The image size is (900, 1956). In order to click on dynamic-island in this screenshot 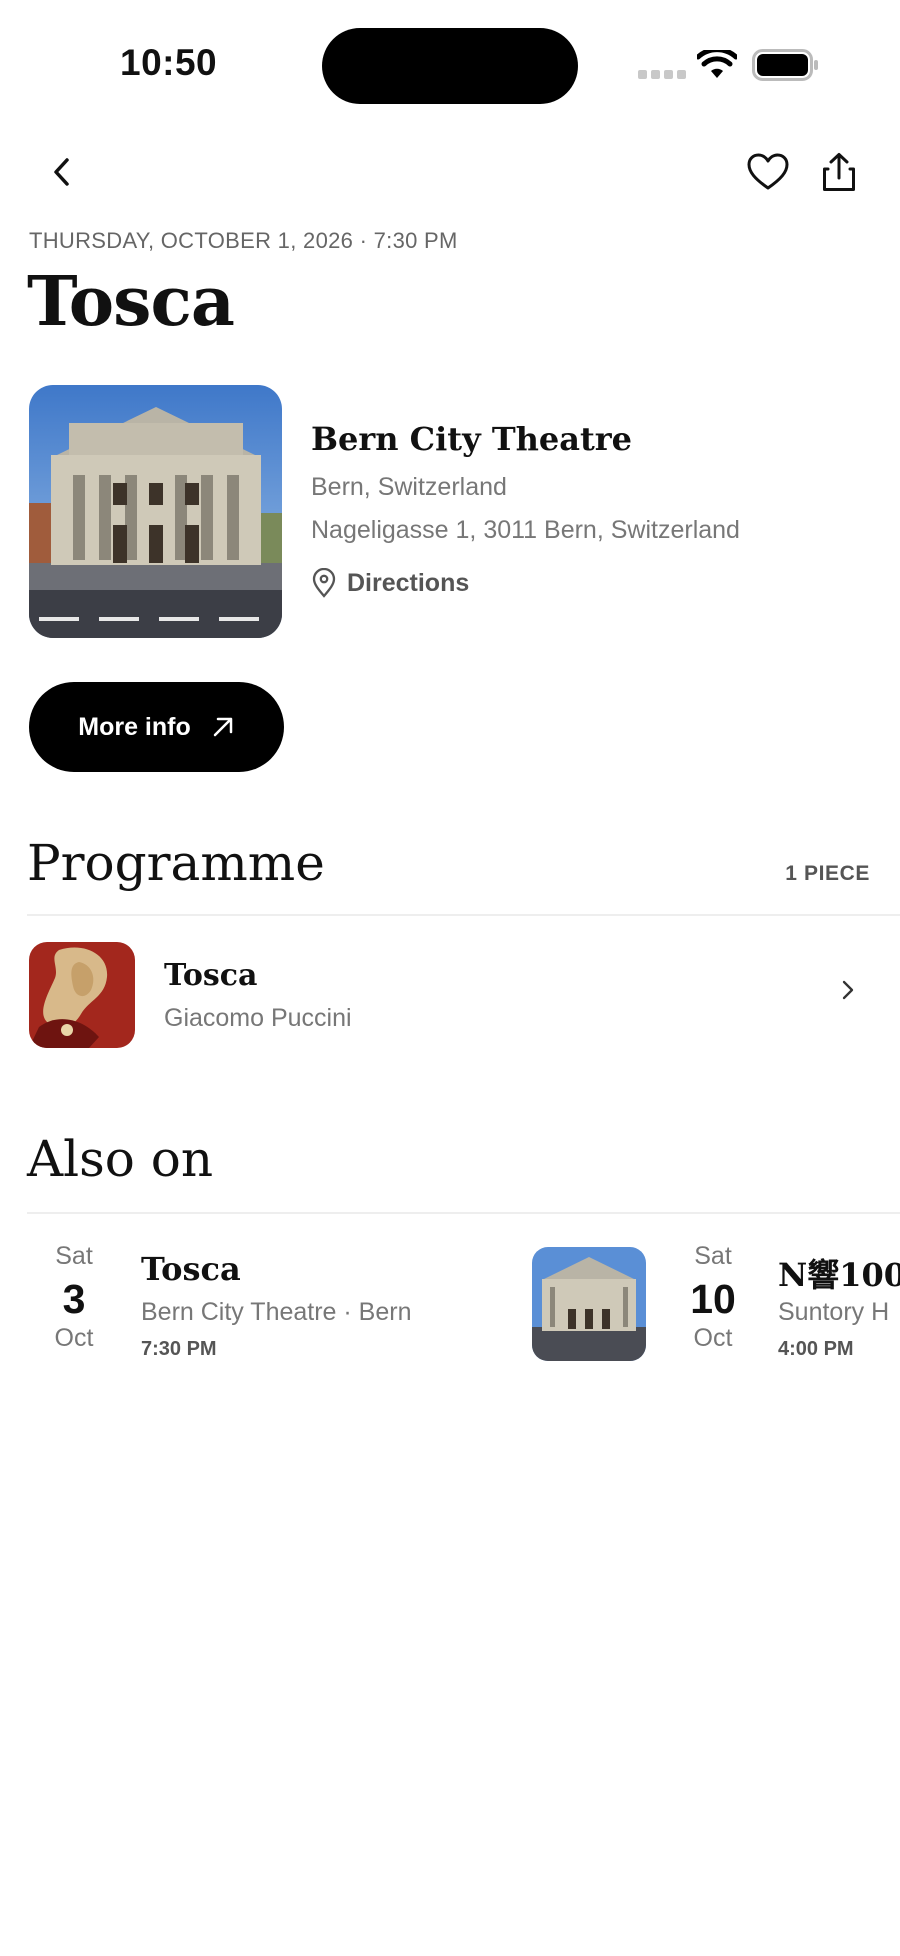, I will do `click(450, 66)`.